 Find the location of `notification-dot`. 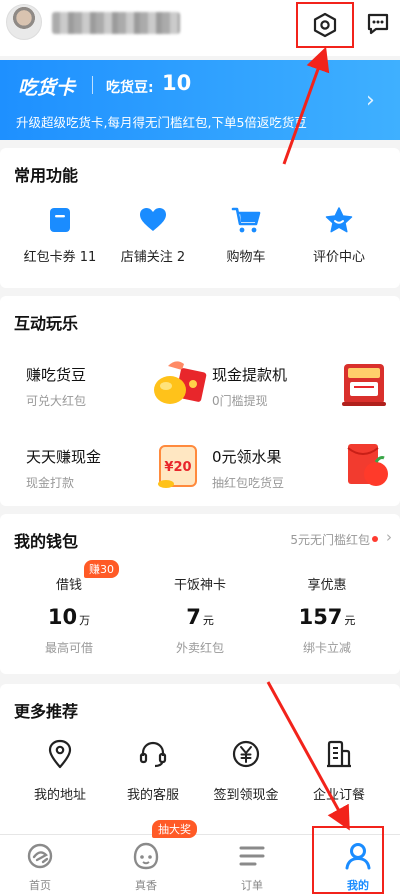

notification-dot is located at coordinates (375, 539).